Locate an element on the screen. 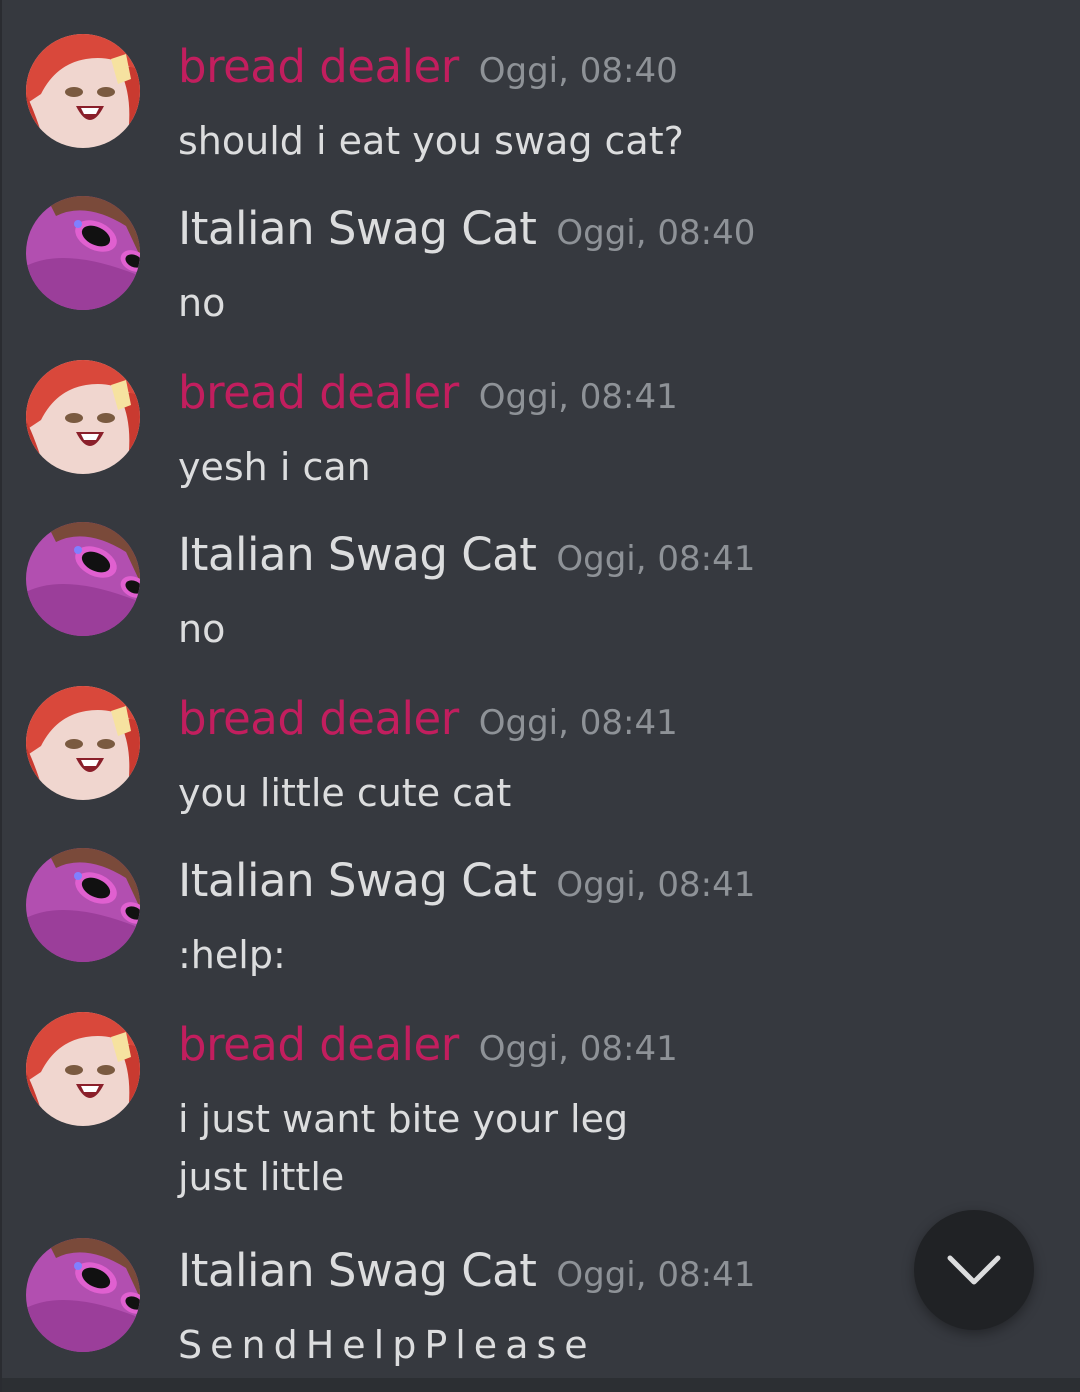 This screenshot has height=1392, width=1080. message-content: SendHelpPlease is located at coordinates (387, 1345).